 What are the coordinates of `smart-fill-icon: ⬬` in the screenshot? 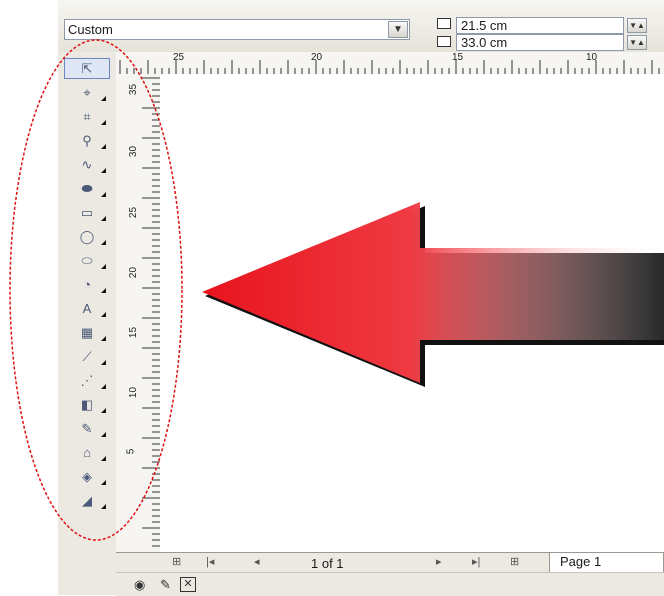 It's located at (87, 188).